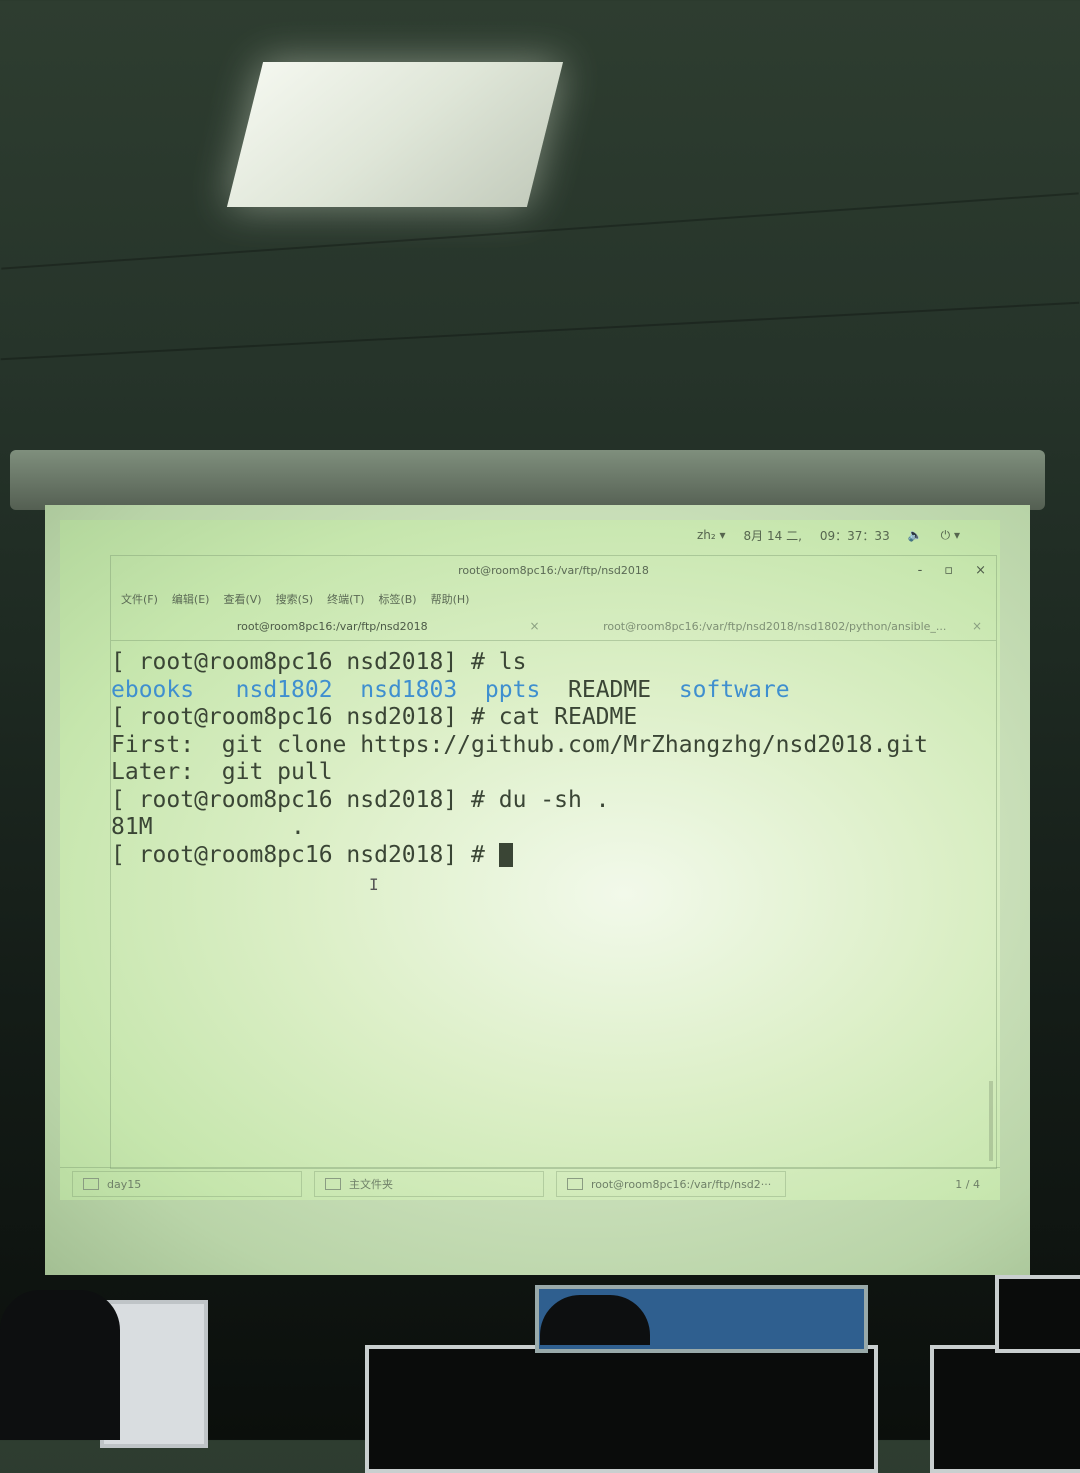  I want to click on input-method-indicator: zh₂ ▾, so click(711, 535).